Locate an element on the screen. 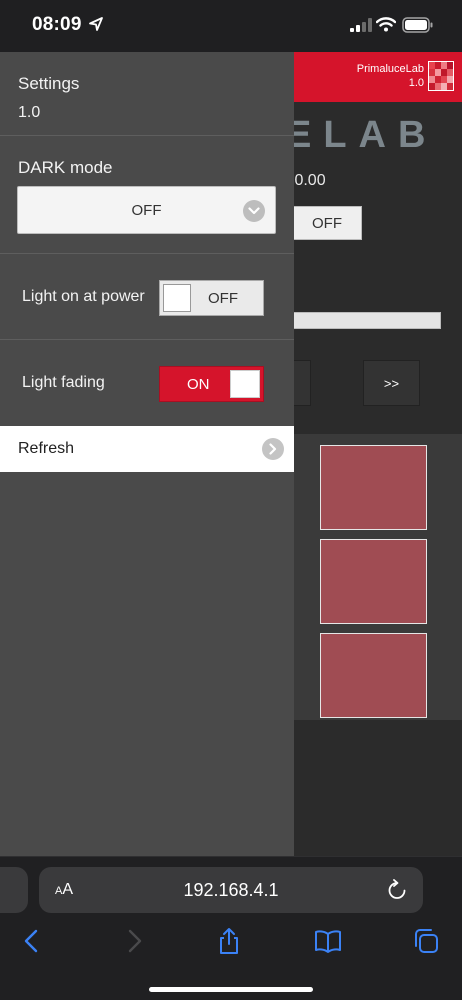 The width and height of the screenshot is (462, 1000). page-slider is located at coordinates (366, 320).